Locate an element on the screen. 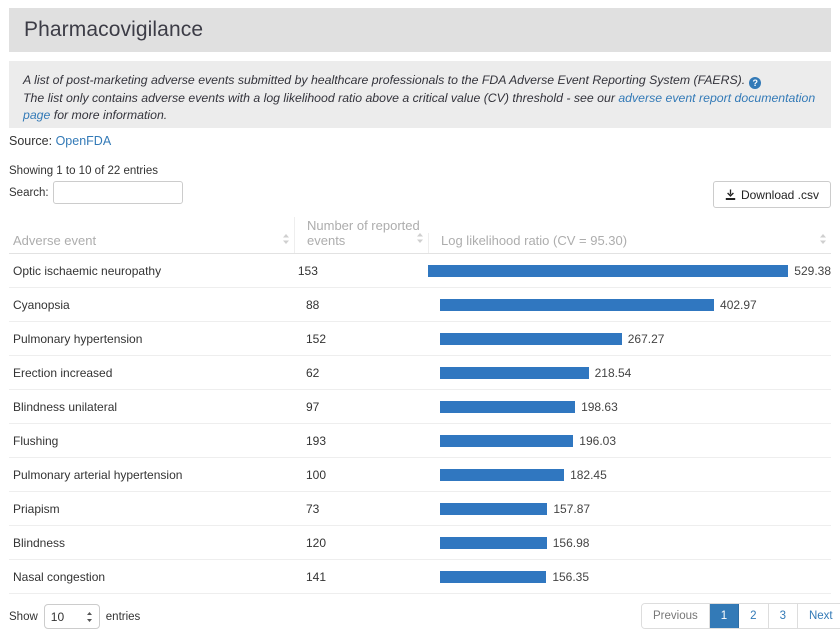  source-line: Source: OpenFDA is located at coordinates (60, 141).